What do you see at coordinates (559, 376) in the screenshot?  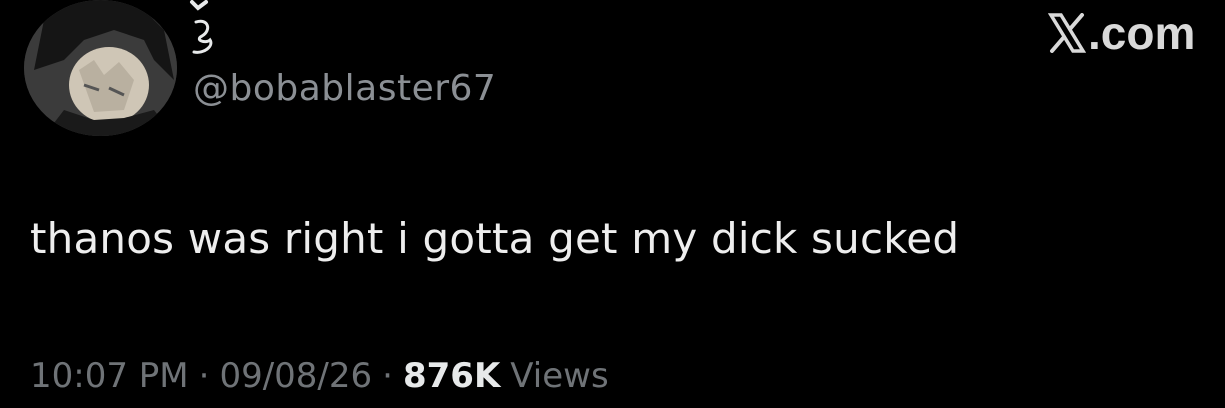 I see `views-label: Views` at bounding box center [559, 376].